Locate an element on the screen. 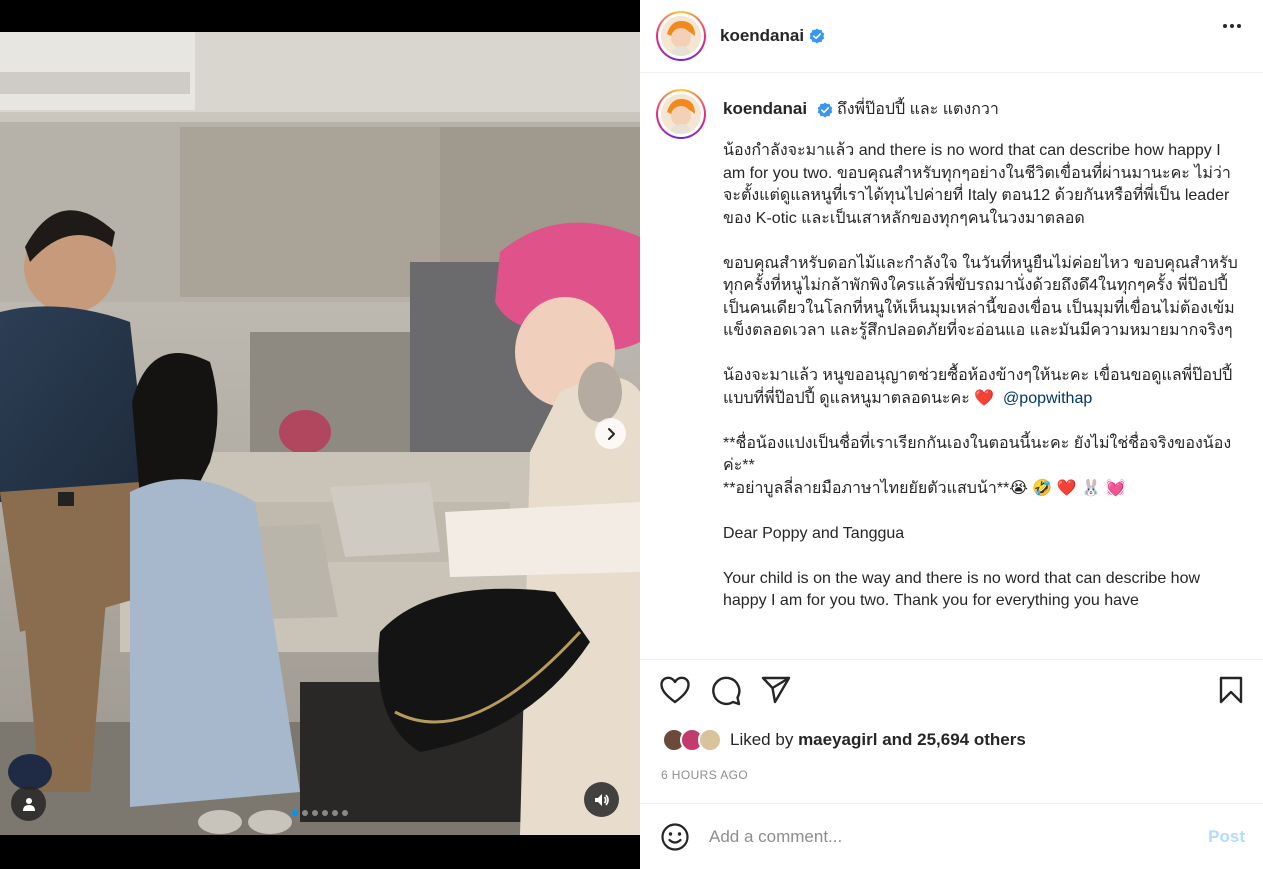 The image size is (1263, 869). liked-by-prefix: Liked by is located at coordinates (762, 739).